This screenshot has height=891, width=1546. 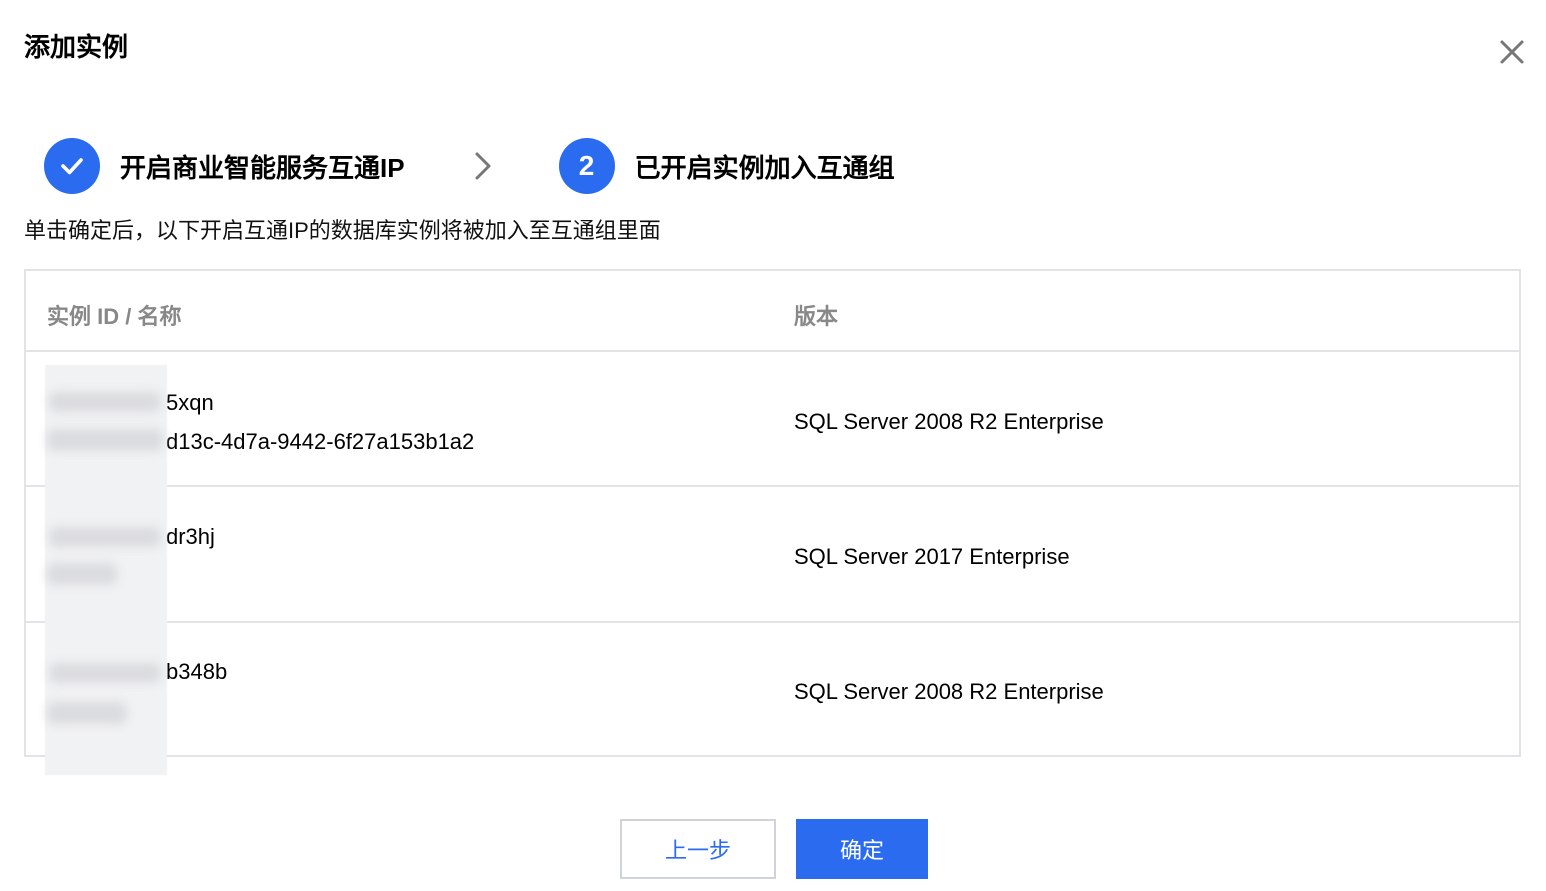 What do you see at coordinates (72, 166) in the screenshot?
I see `step-1-check-icon` at bounding box center [72, 166].